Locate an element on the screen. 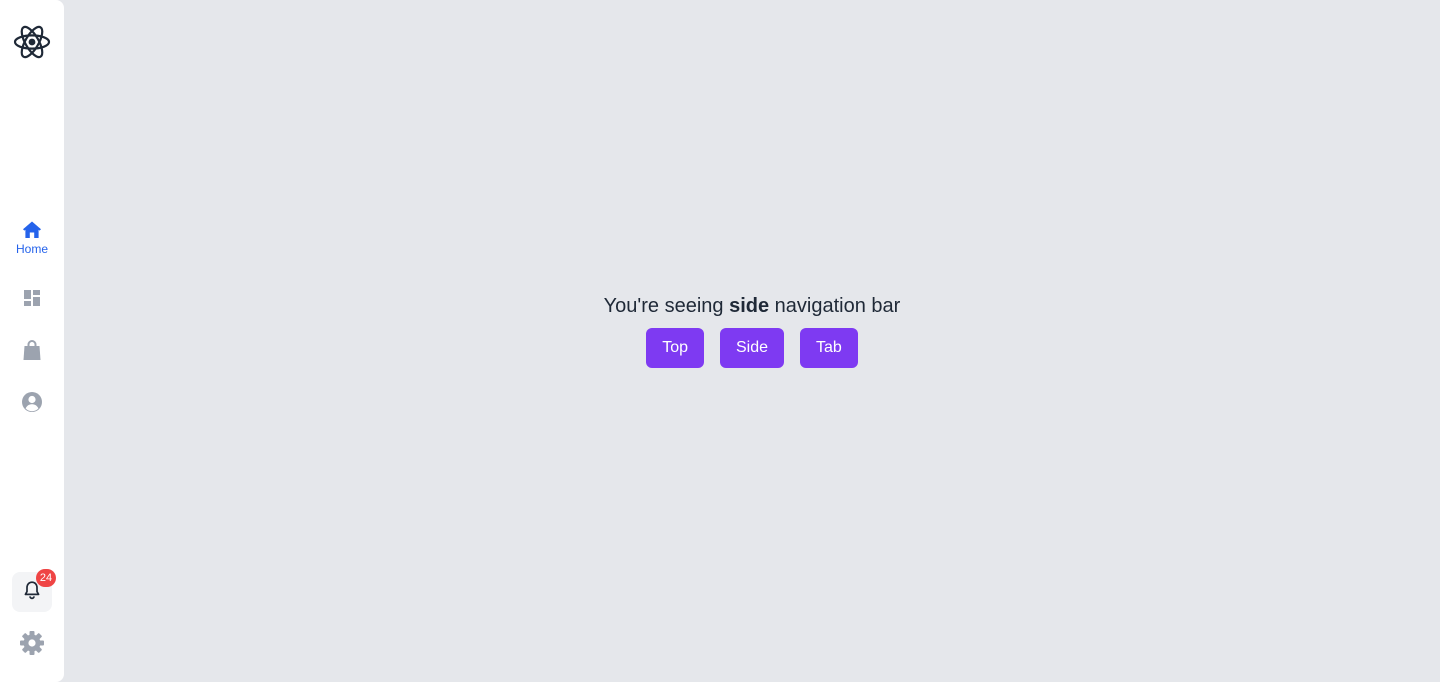  settings-button is located at coordinates (32, 643).